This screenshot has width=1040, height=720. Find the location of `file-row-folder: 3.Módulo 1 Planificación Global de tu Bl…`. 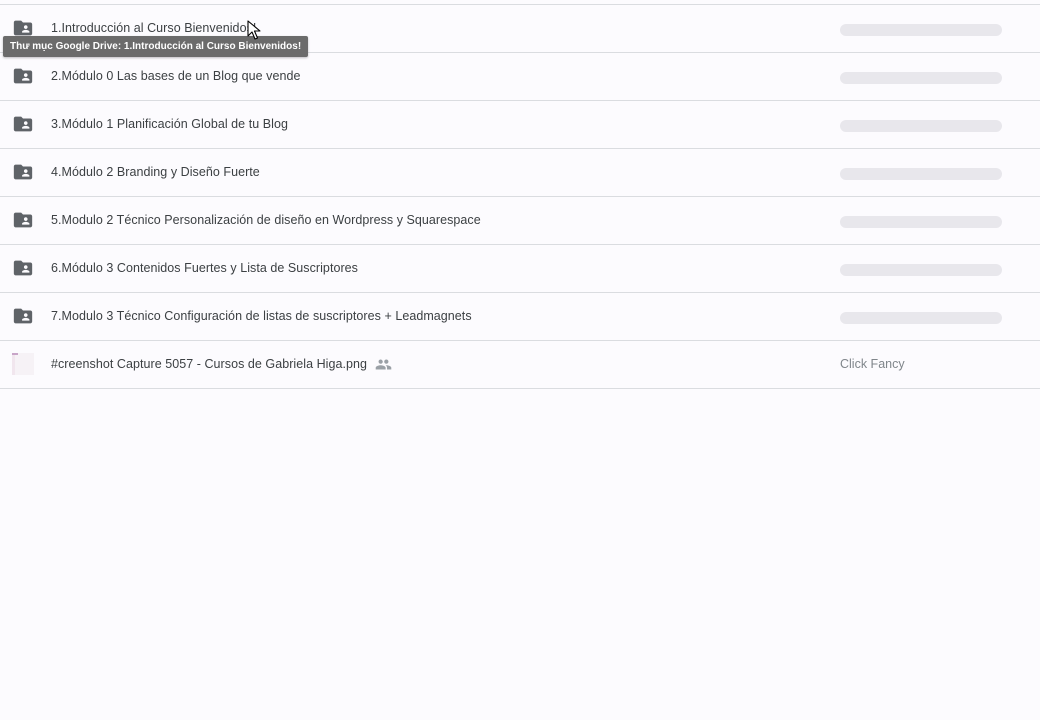

file-row-folder: 3.Módulo 1 Planificación Global de tu Bl… is located at coordinates (520, 125).